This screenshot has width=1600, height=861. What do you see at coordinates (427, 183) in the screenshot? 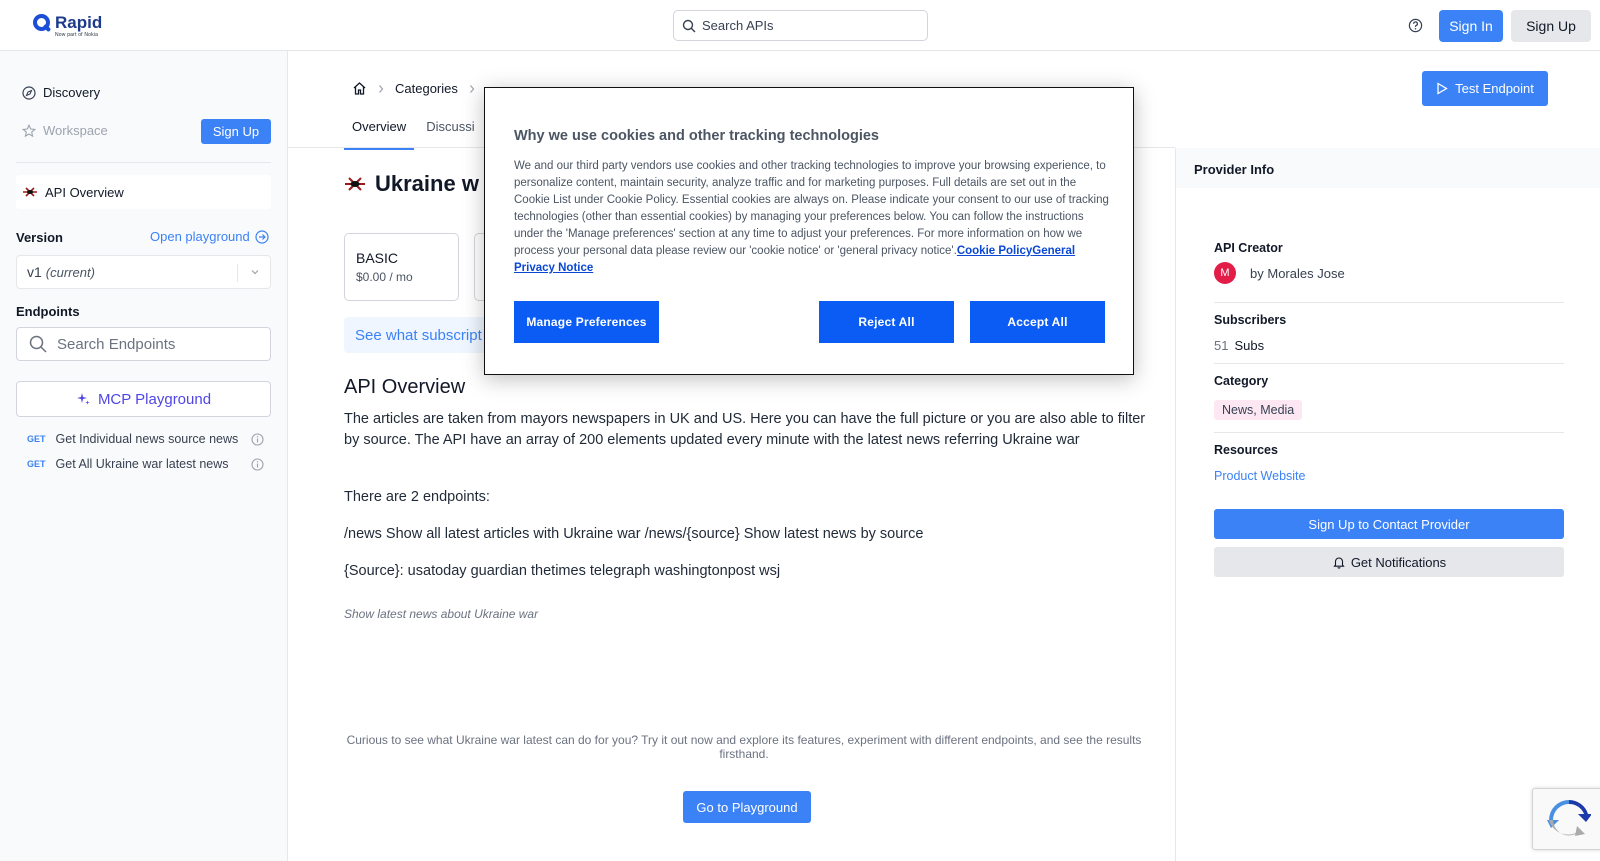
I see `api-title-text: Ukraine w` at bounding box center [427, 183].